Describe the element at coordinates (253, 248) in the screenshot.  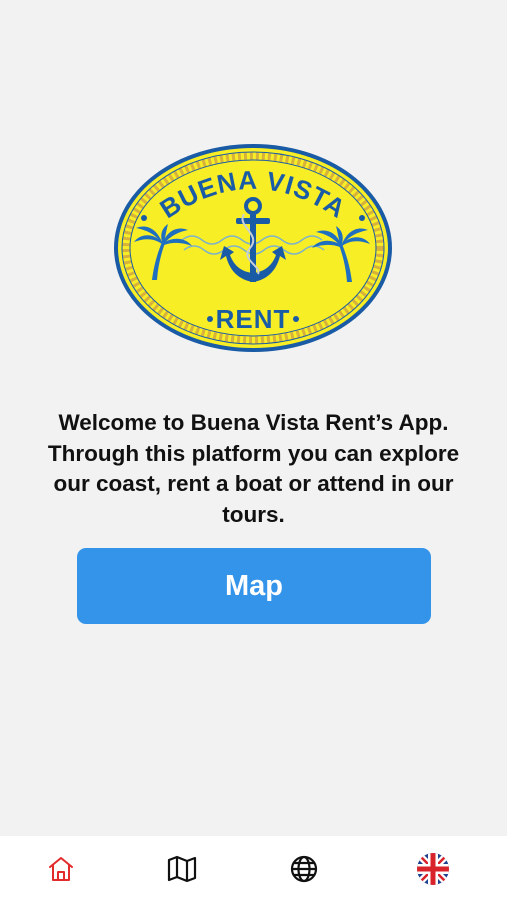
I see `buena-vista-rent-logo: BUENA VISTA RENT` at that location.